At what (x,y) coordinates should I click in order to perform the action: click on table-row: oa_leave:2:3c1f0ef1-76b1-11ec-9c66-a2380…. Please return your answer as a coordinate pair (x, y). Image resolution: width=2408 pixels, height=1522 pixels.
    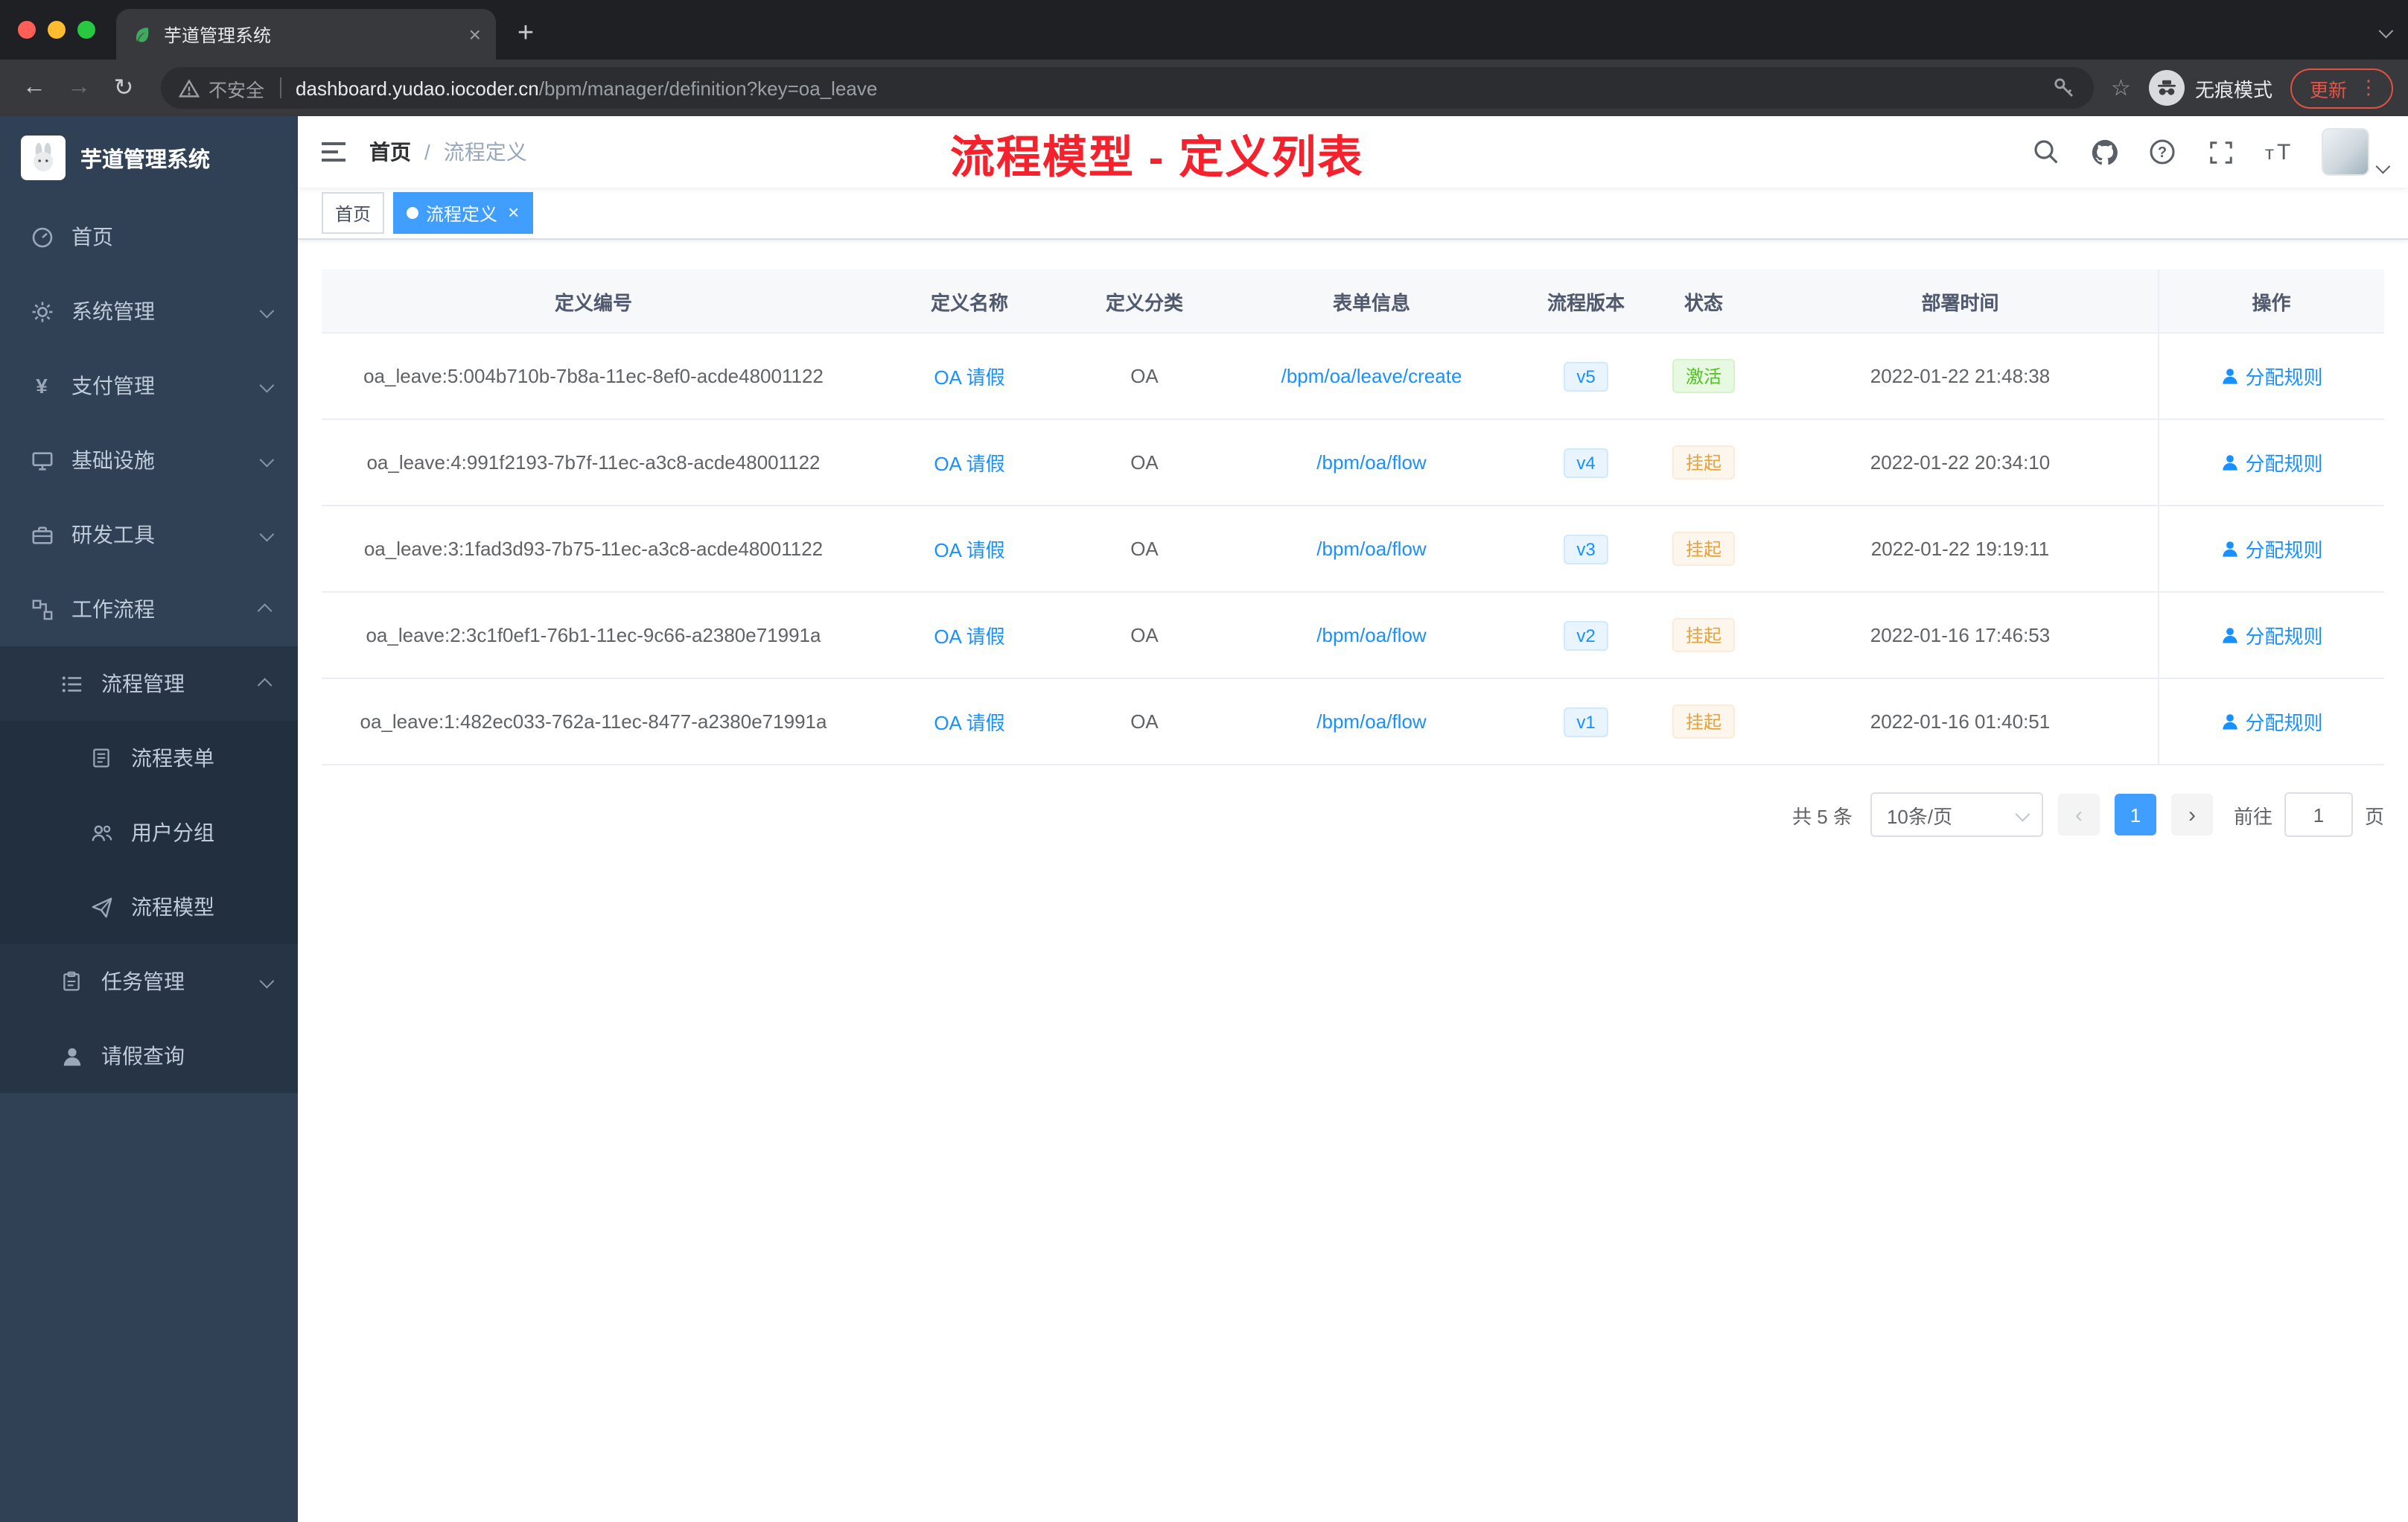
    Looking at the image, I should click on (1353, 635).